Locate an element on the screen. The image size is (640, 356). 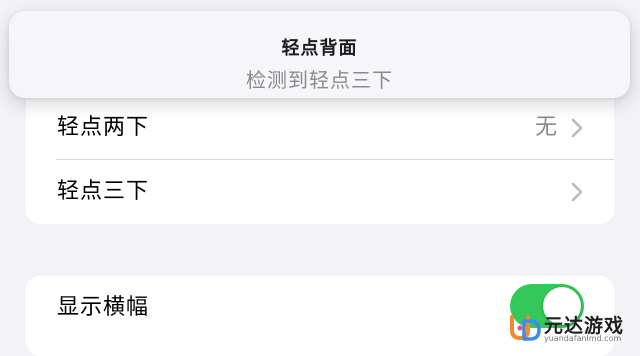
ud-logo-icon is located at coordinates (525, 328).